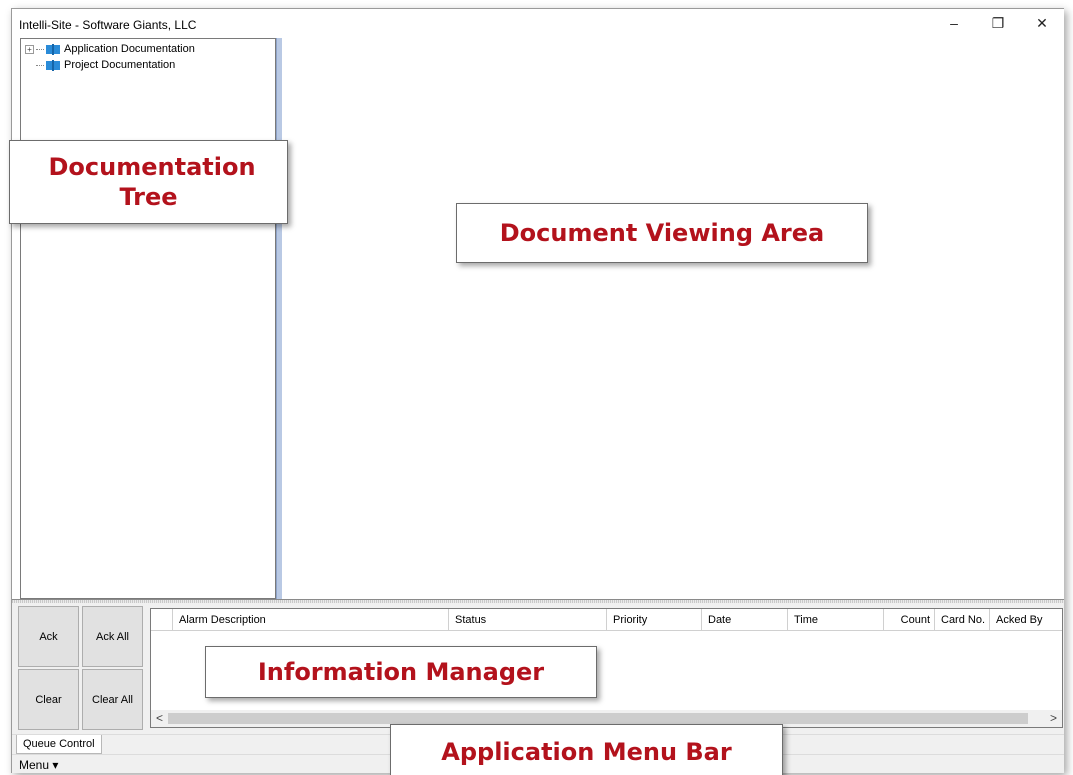  Describe the element at coordinates (112, 636) in the screenshot. I see `ack-all-button: Ack All` at that location.